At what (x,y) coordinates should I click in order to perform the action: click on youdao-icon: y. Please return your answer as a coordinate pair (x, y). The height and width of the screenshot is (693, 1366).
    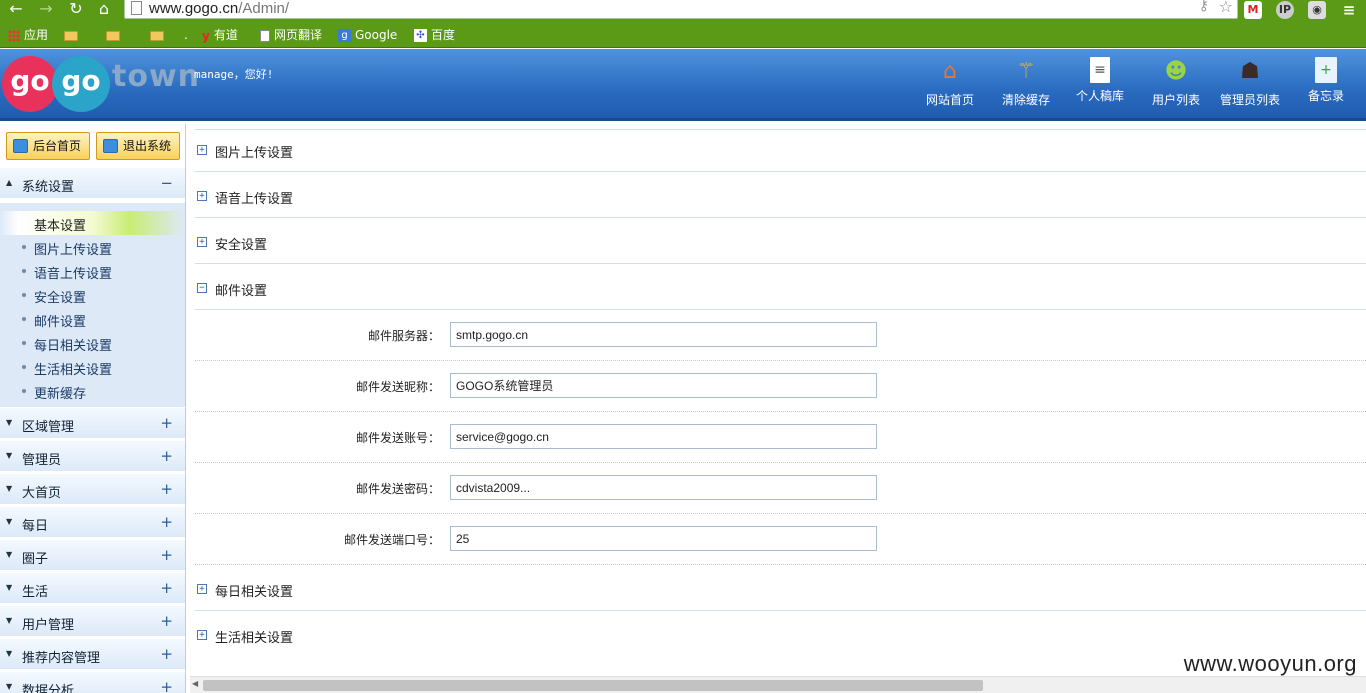
    Looking at the image, I should click on (206, 35).